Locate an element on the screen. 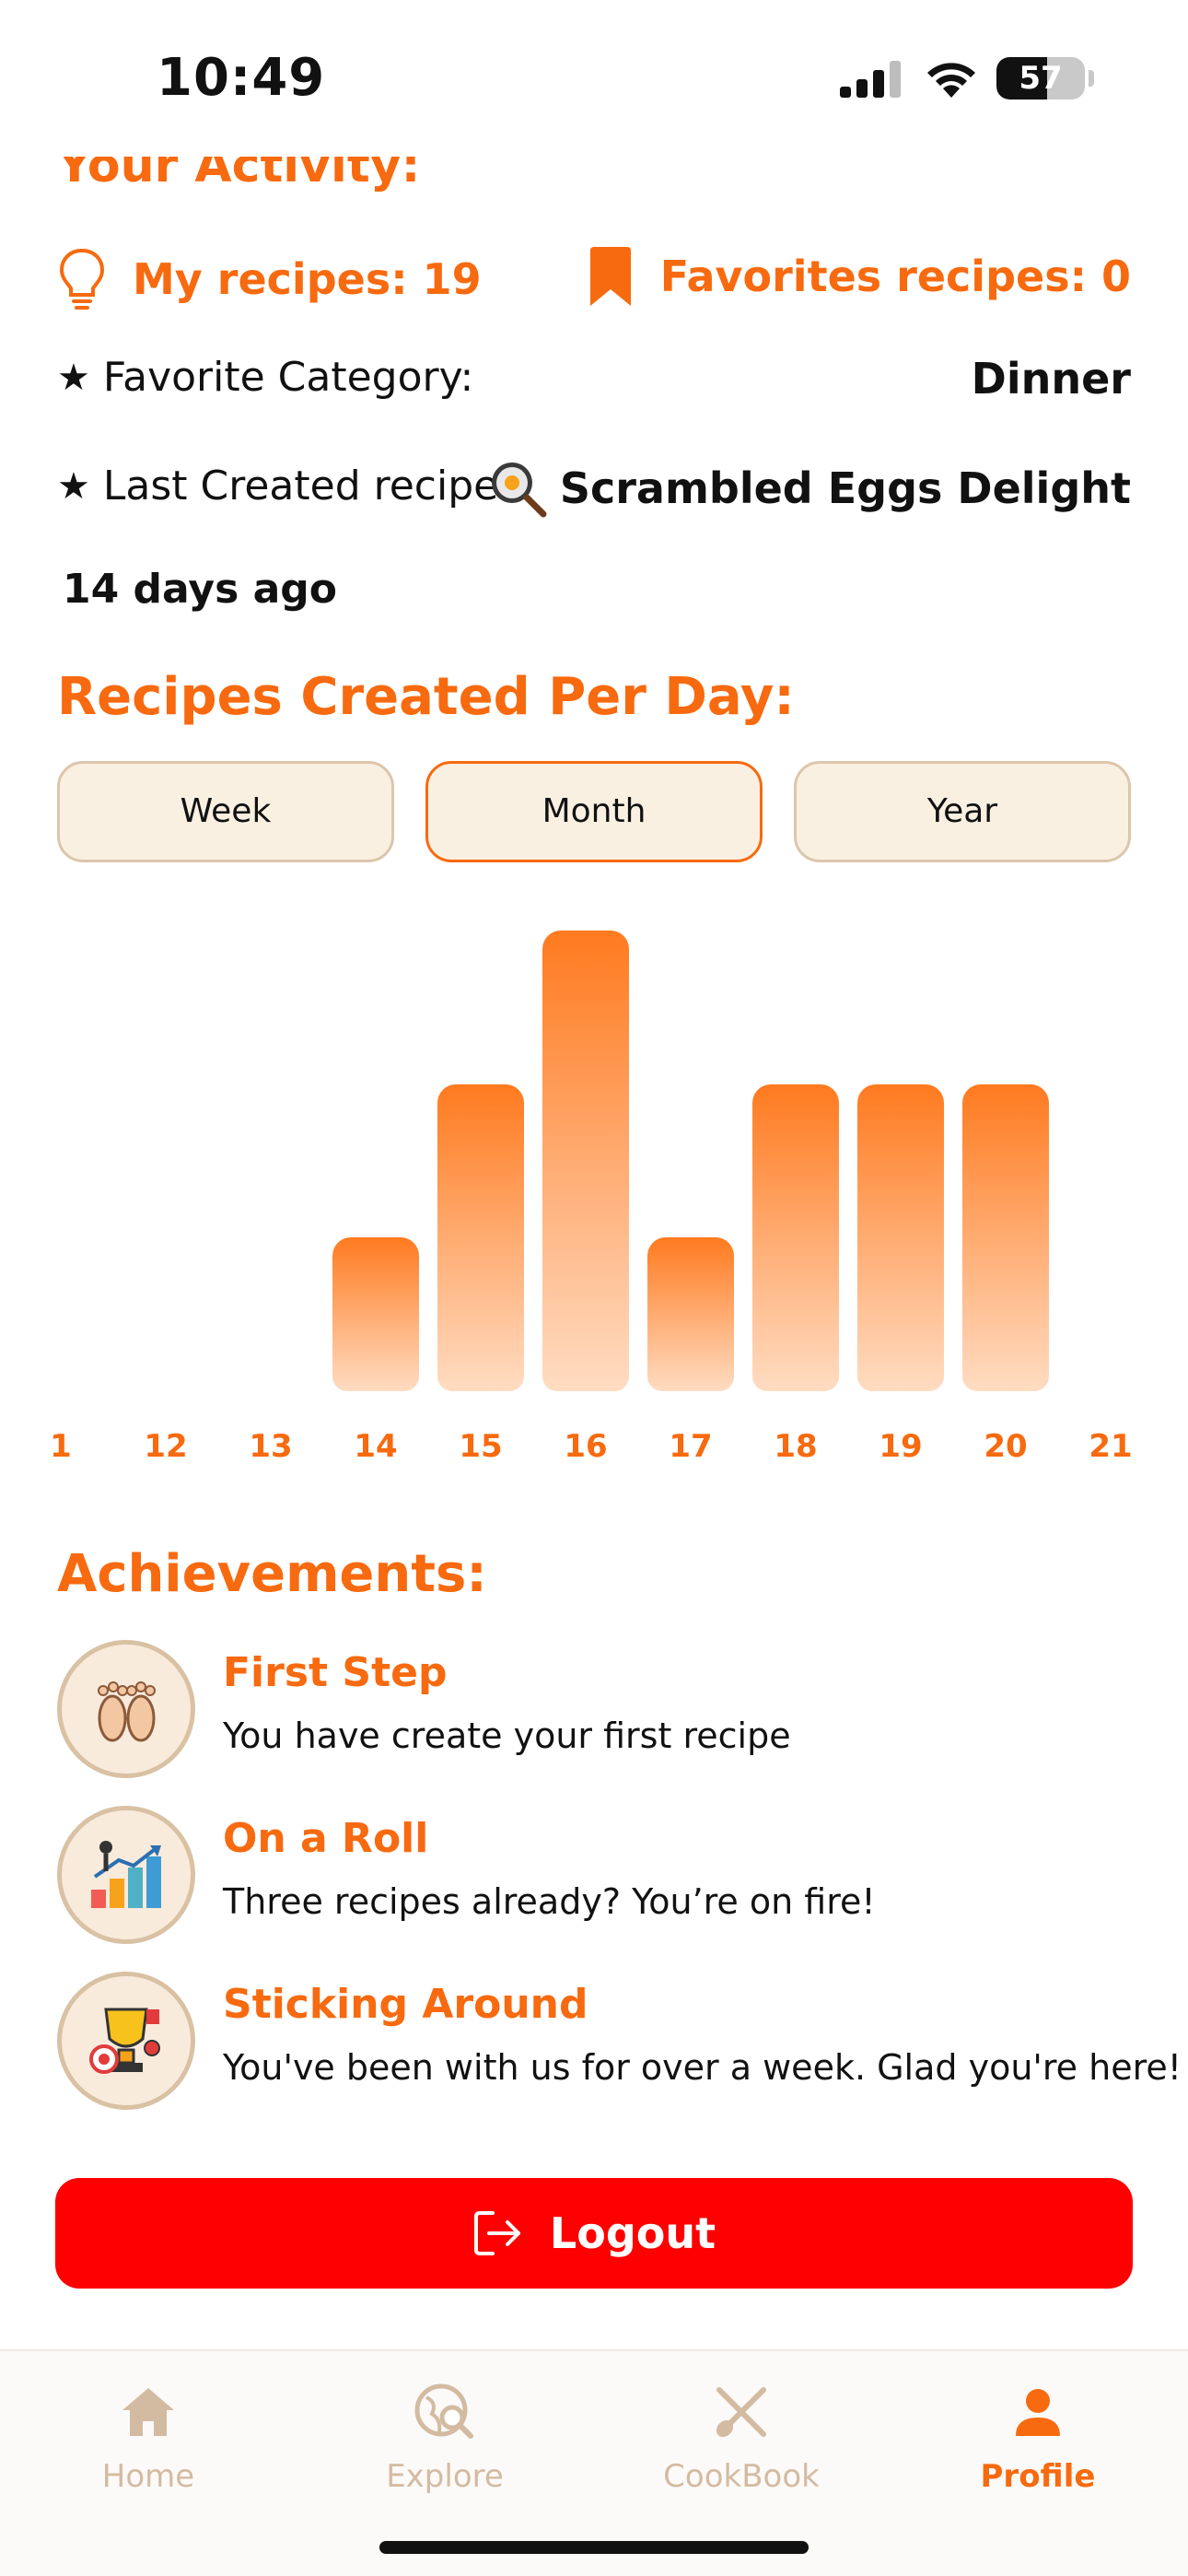 This screenshot has height=2576, width=1188. tab-label: Explore is located at coordinates (445, 2476).